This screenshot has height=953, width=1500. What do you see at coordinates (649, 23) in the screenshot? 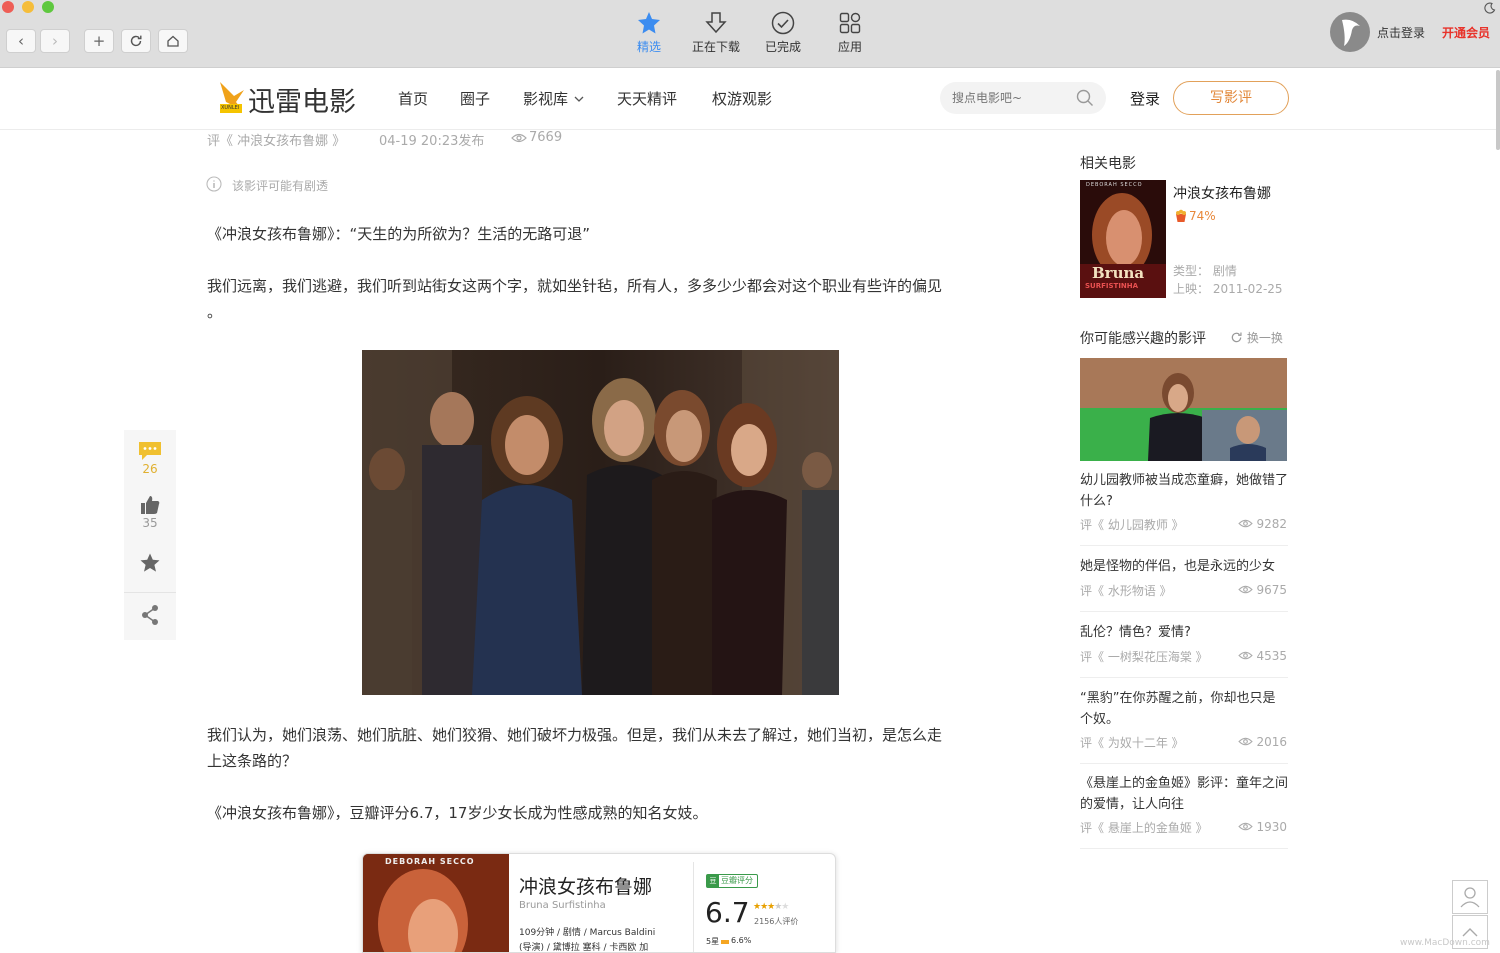
I see `featured-star-icon` at bounding box center [649, 23].